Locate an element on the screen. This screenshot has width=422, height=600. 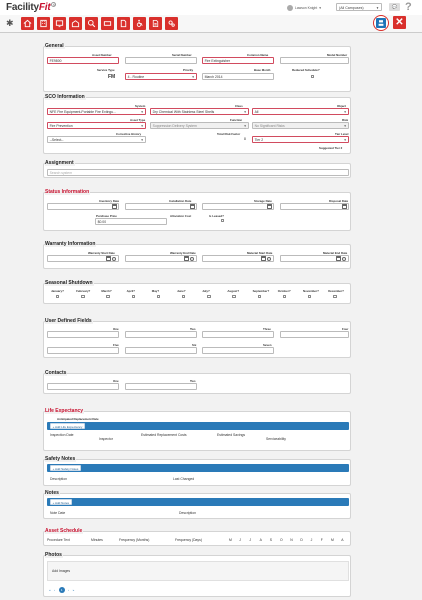
seasonal-month-label: January? is located at coordinates (57, 291).